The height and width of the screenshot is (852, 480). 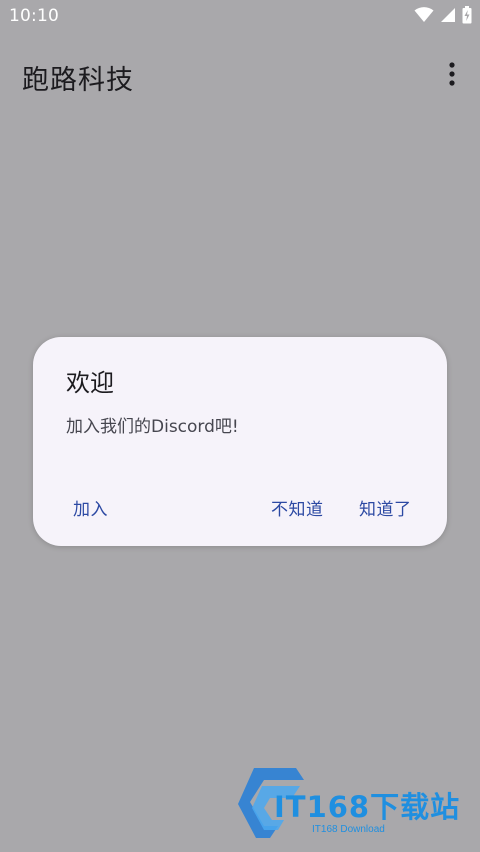 What do you see at coordinates (385, 507) in the screenshot?
I see `got-it-button: 知道了` at bounding box center [385, 507].